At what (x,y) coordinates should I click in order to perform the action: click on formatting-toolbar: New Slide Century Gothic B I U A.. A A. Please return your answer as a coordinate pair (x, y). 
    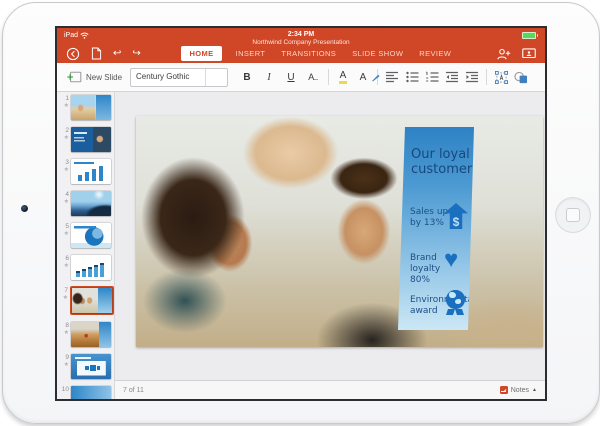
    Looking at the image, I should click on (301, 77).